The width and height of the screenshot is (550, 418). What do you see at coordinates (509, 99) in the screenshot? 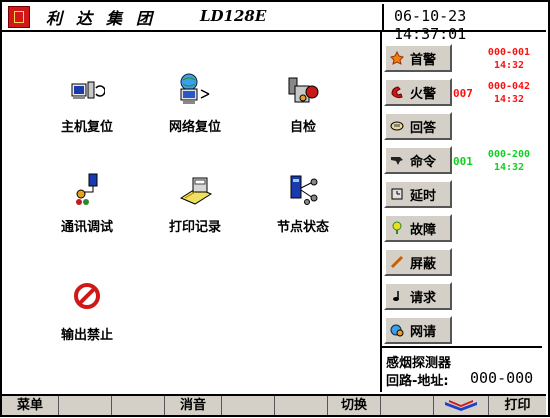
I see `fire-alarm-time: 14:32` at bounding box center [509, 99].